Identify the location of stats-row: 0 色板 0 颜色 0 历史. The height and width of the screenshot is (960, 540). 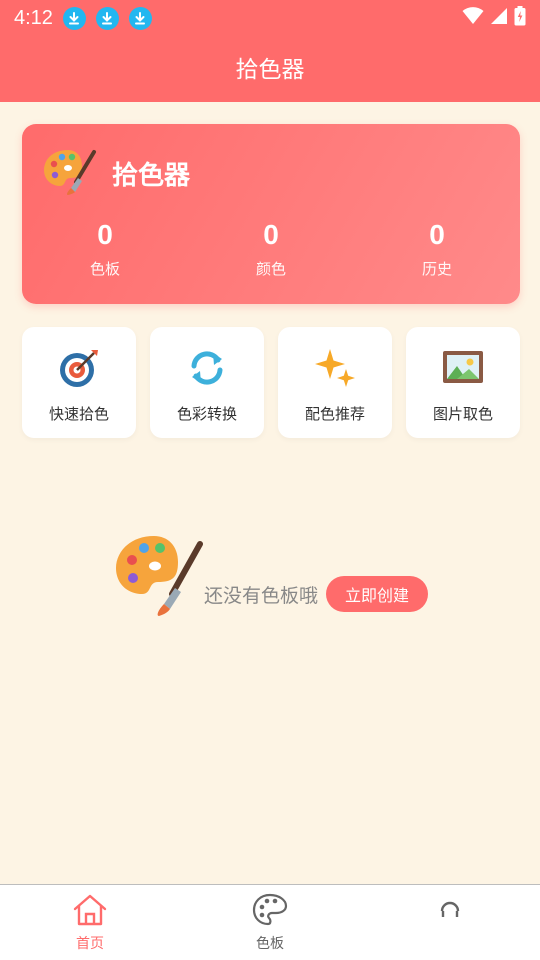
(271, 249).